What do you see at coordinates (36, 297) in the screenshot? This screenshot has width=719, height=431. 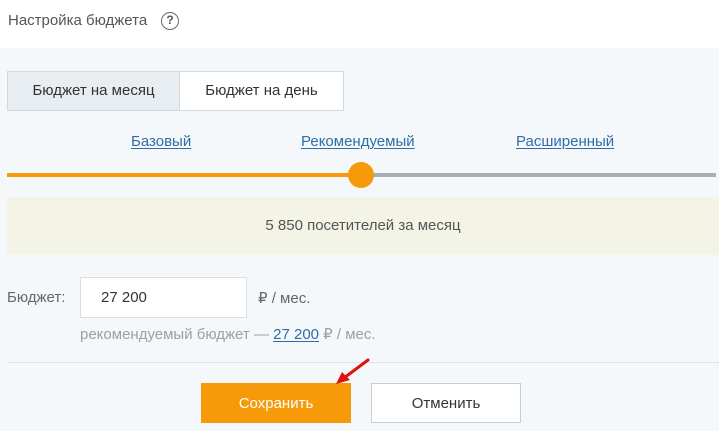 I see `budget-label: Бюджет:` at bounding box center [36, 297].